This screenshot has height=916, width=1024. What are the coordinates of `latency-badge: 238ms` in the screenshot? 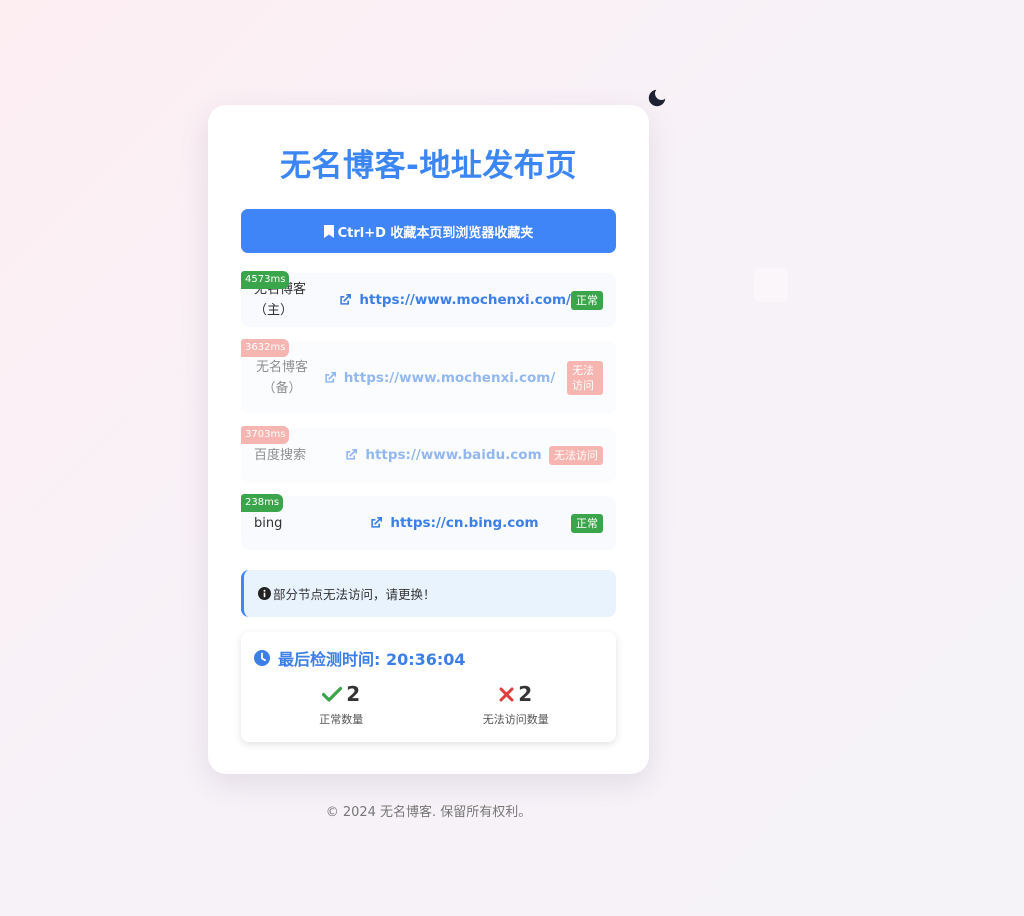 It's located at (262, 503).